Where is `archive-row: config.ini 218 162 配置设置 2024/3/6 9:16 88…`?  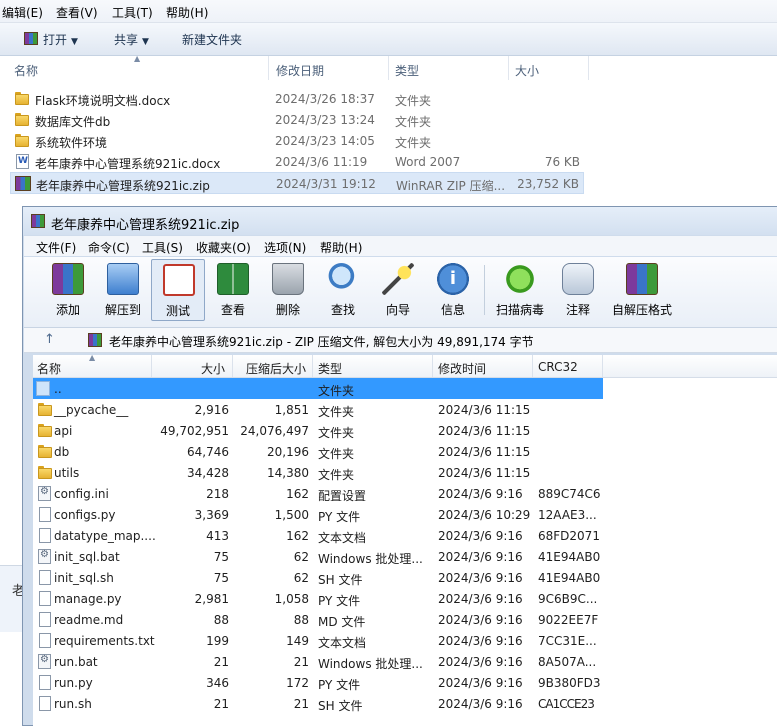 archive-row: config.ini 218 162 配置设置 2024/3/6 9:16 88… is located at coordinates (318, 493).